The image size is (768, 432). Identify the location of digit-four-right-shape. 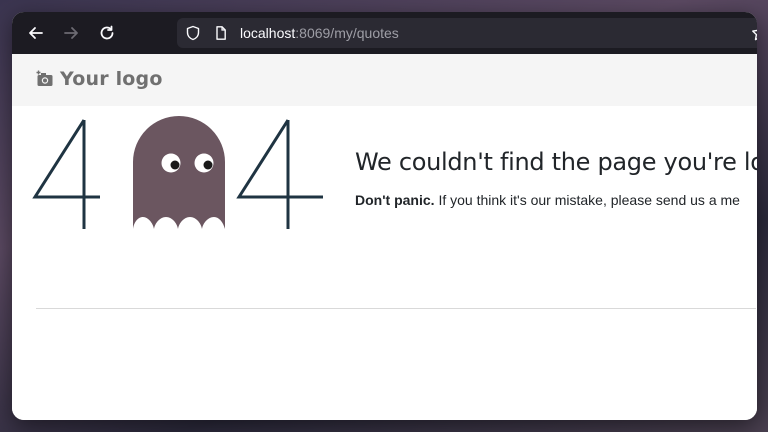
(279, 174).